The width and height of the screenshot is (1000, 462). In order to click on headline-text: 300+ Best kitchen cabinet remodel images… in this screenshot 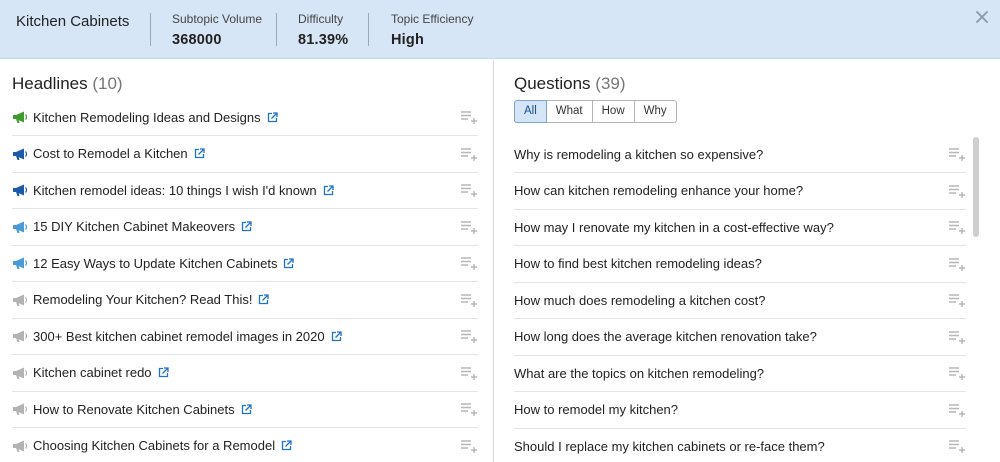, I will do `click(179, 336)`.